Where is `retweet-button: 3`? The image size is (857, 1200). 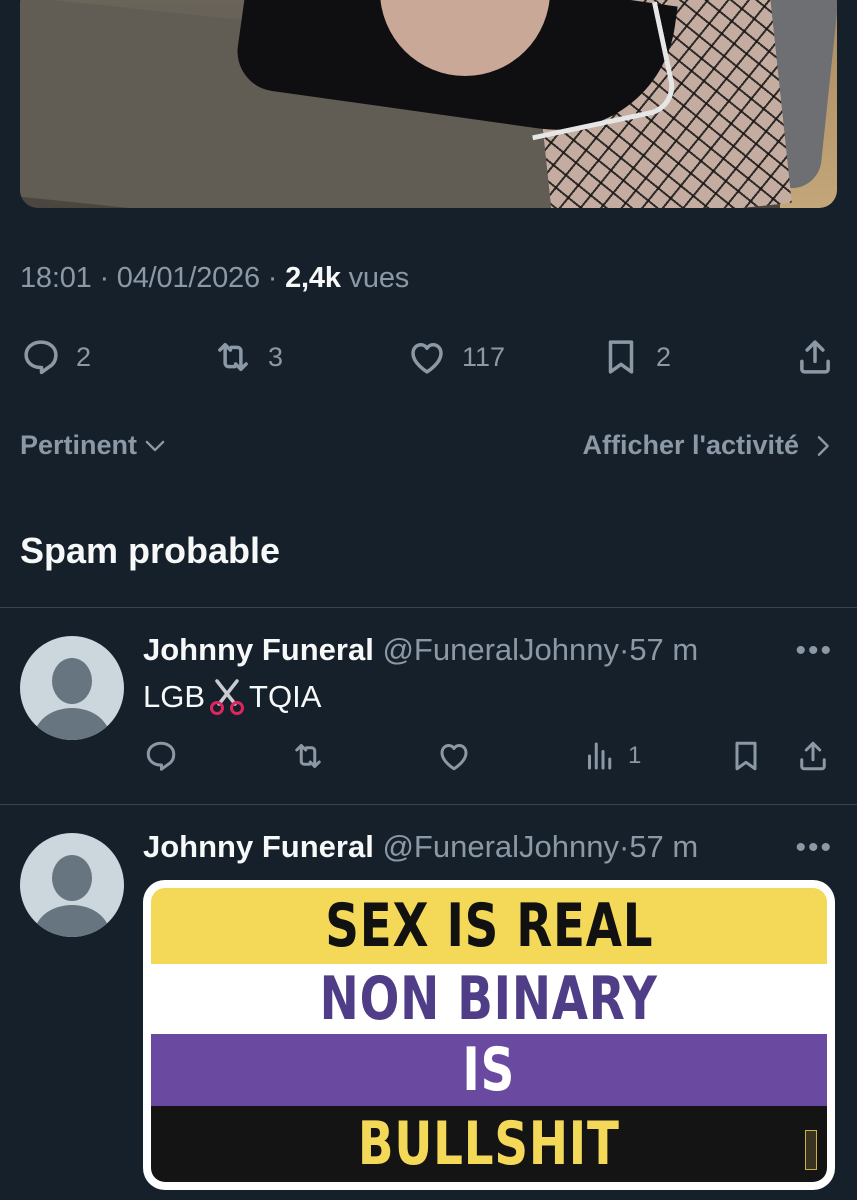
retweet-button: 3 is located at coordinates (247, 357).